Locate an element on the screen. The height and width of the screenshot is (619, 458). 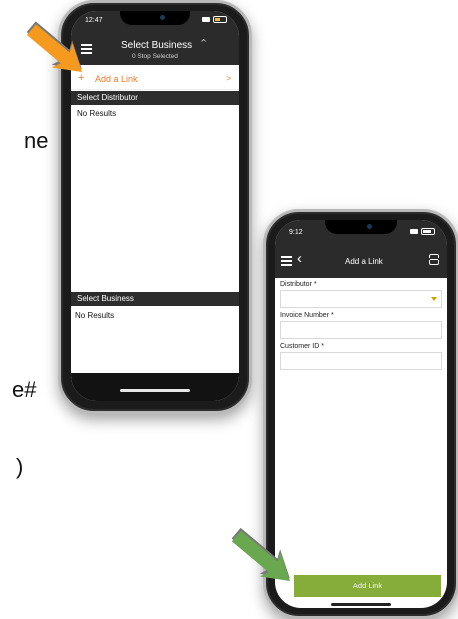
status-icons is located at coordinates (214, 19).